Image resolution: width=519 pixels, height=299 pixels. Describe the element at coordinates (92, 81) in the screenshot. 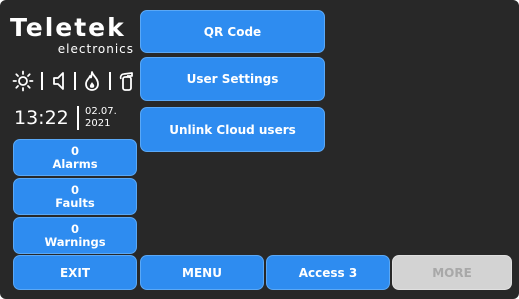

I see `flame-icon` at that location.